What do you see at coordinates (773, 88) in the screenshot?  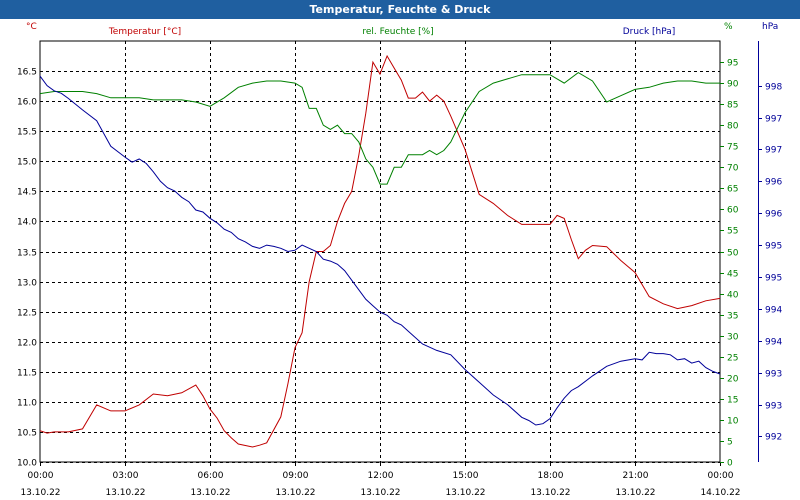 I see `y-tick-label-pressure: 998` at bounding box center [773, 88].